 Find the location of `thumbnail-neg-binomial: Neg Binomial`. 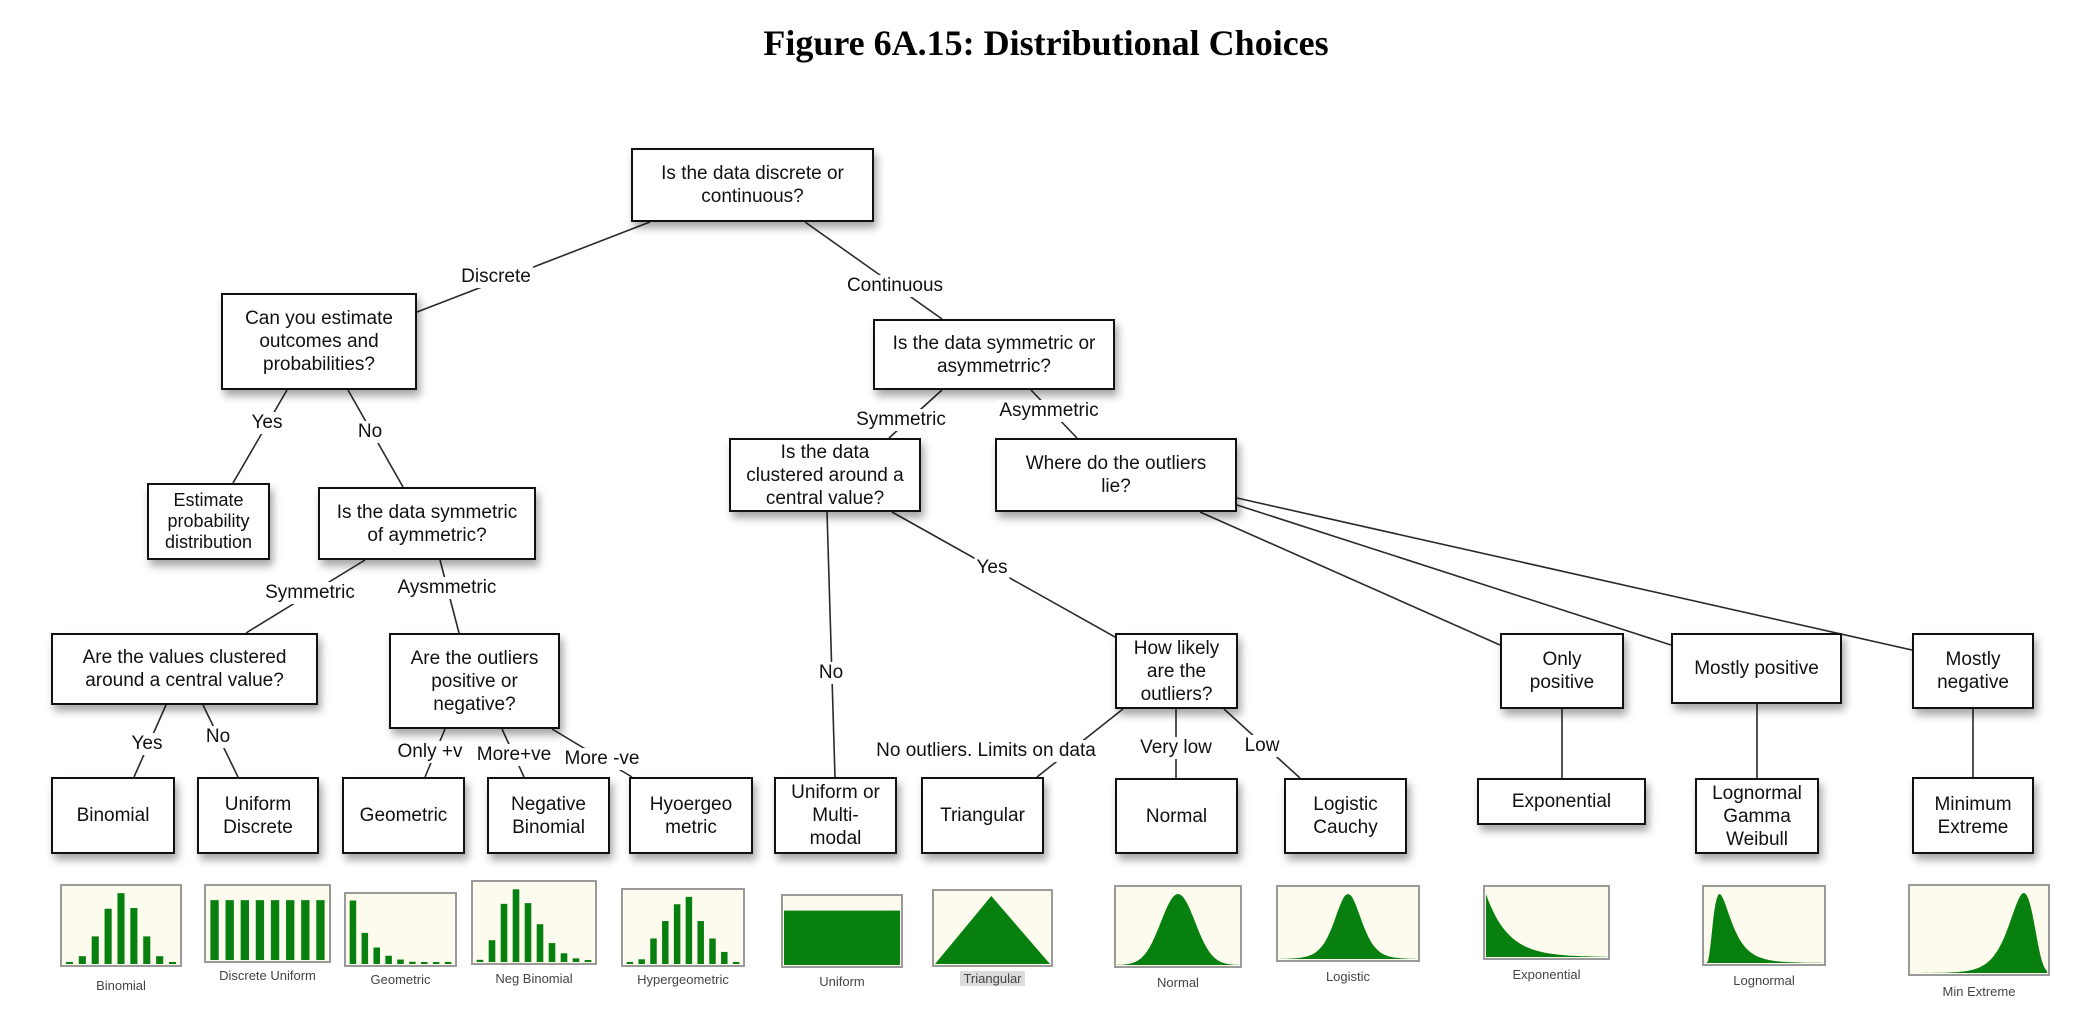

thumbnail-neg-binomial: Neg Binomial is located at coordinates (534, 933).